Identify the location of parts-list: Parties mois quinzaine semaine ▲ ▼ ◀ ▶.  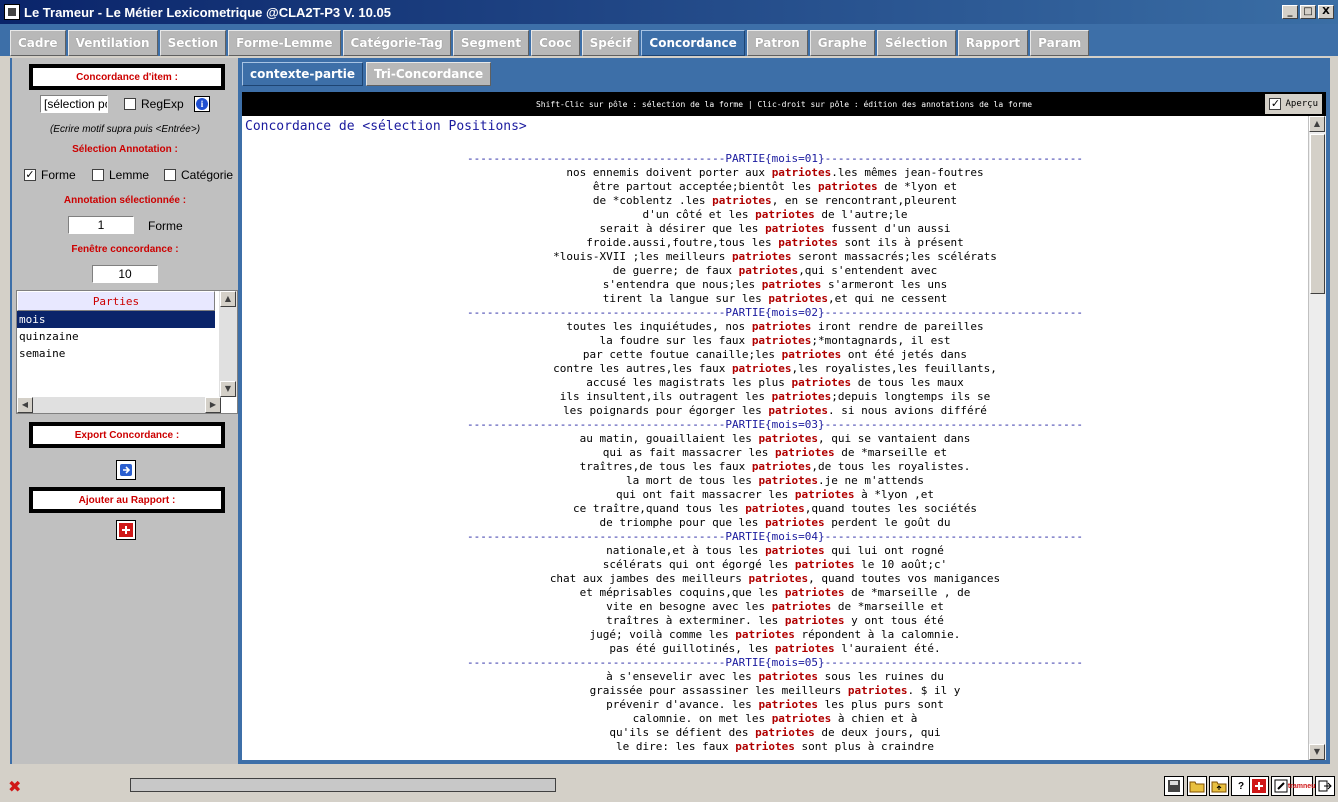
(127, 352).